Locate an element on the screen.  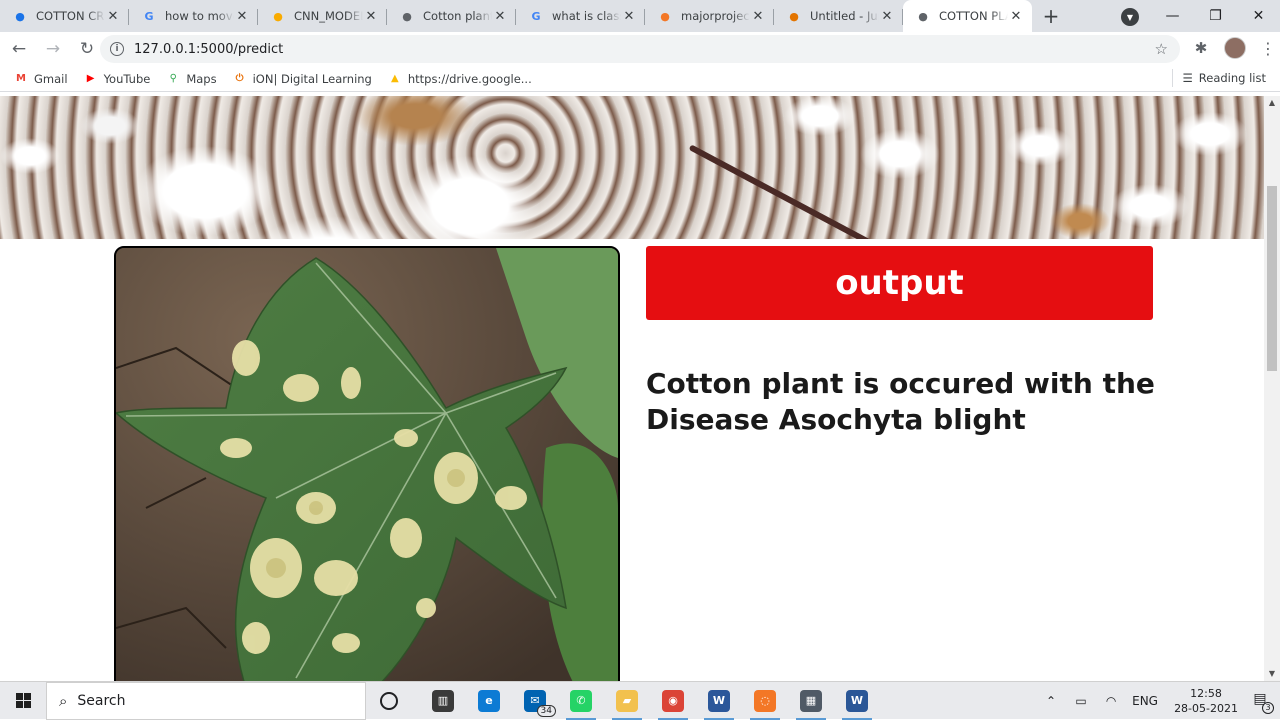
reading-list-button: ☰ Reading list is located at coordinates (1219, 78).